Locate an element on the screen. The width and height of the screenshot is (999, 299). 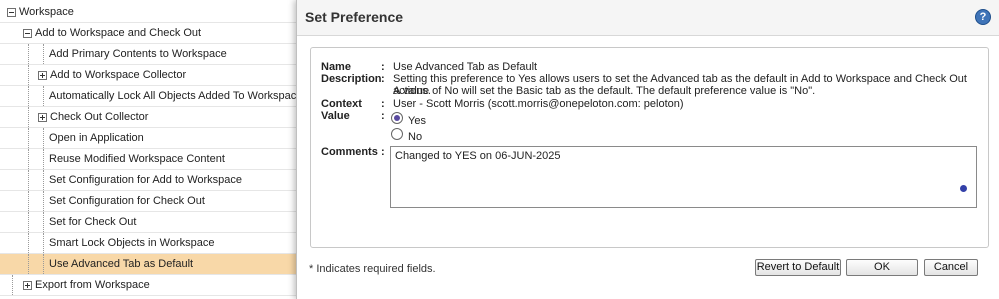
tree-item-check-out-collector: Check Out Collector is located at coordinates (150, 117).